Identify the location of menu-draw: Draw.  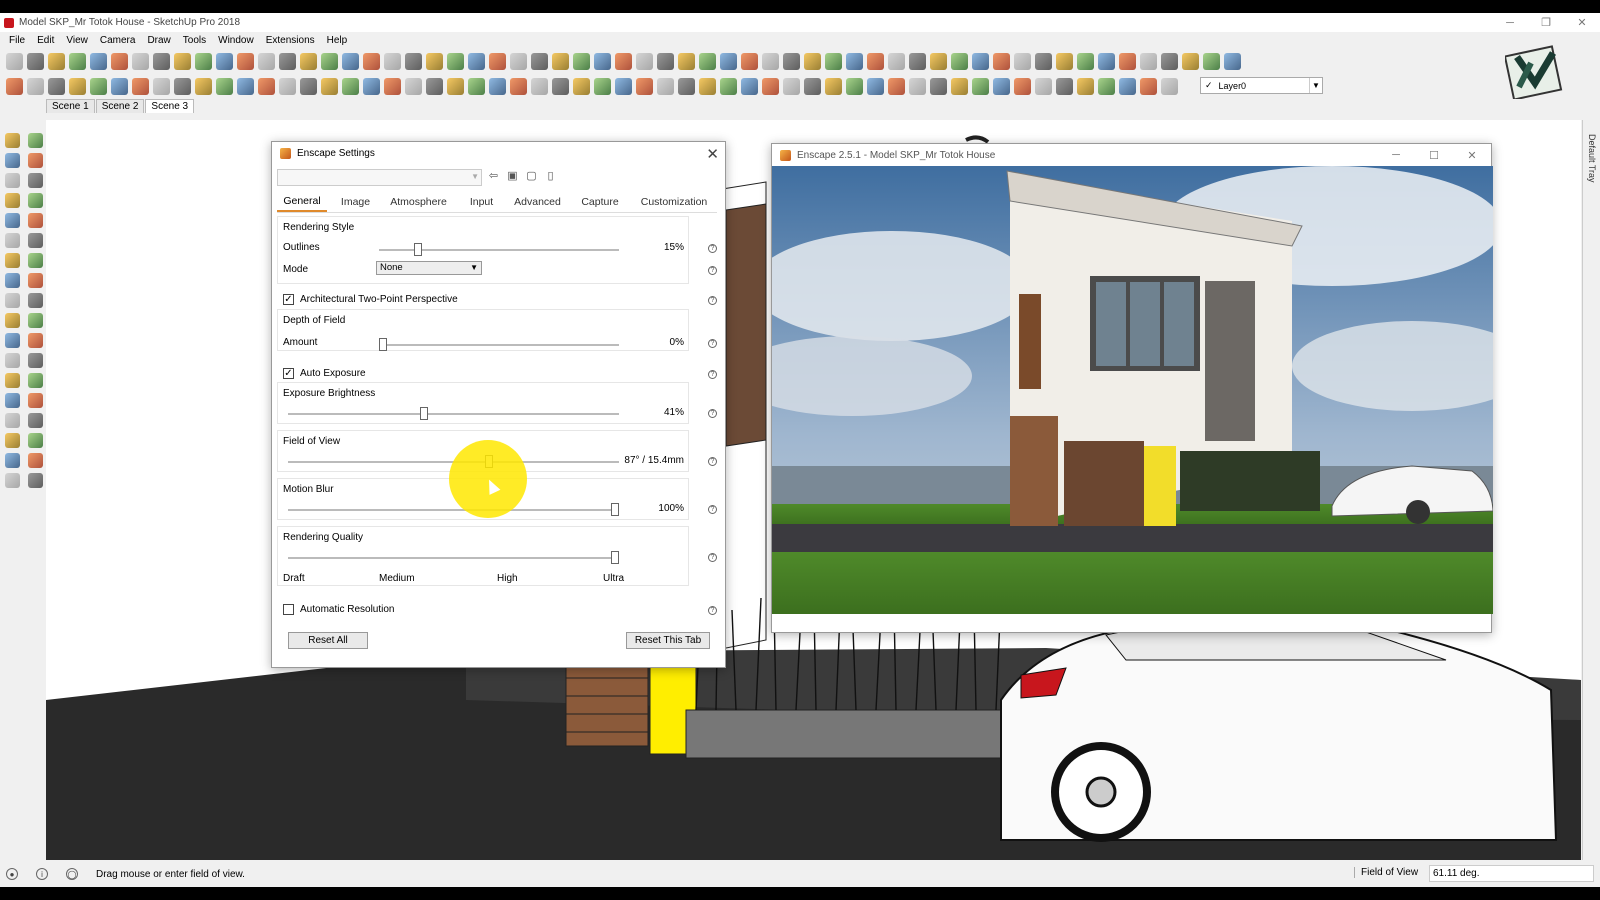
(158, 40).